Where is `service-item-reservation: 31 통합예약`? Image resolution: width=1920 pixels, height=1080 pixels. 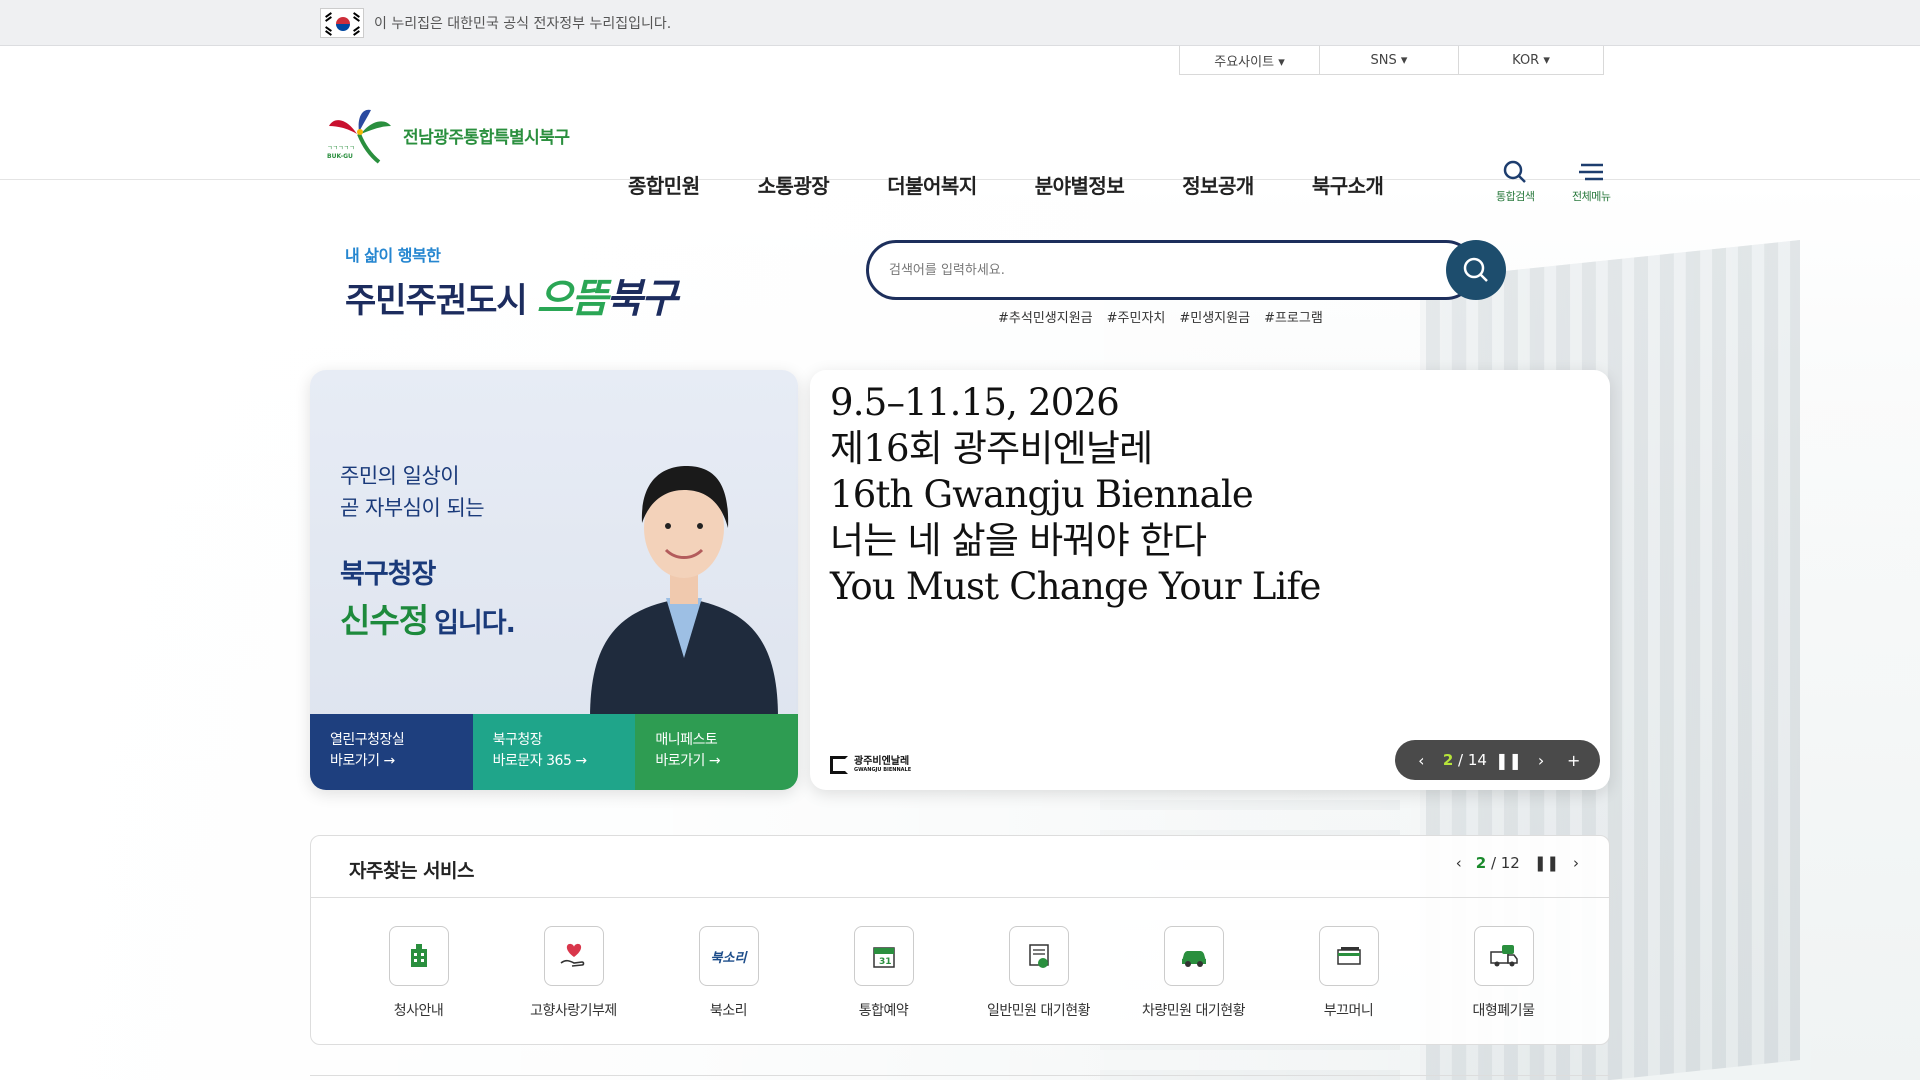 service-item-reservation: 31 통합예약 is located at coordinates (883, 973).